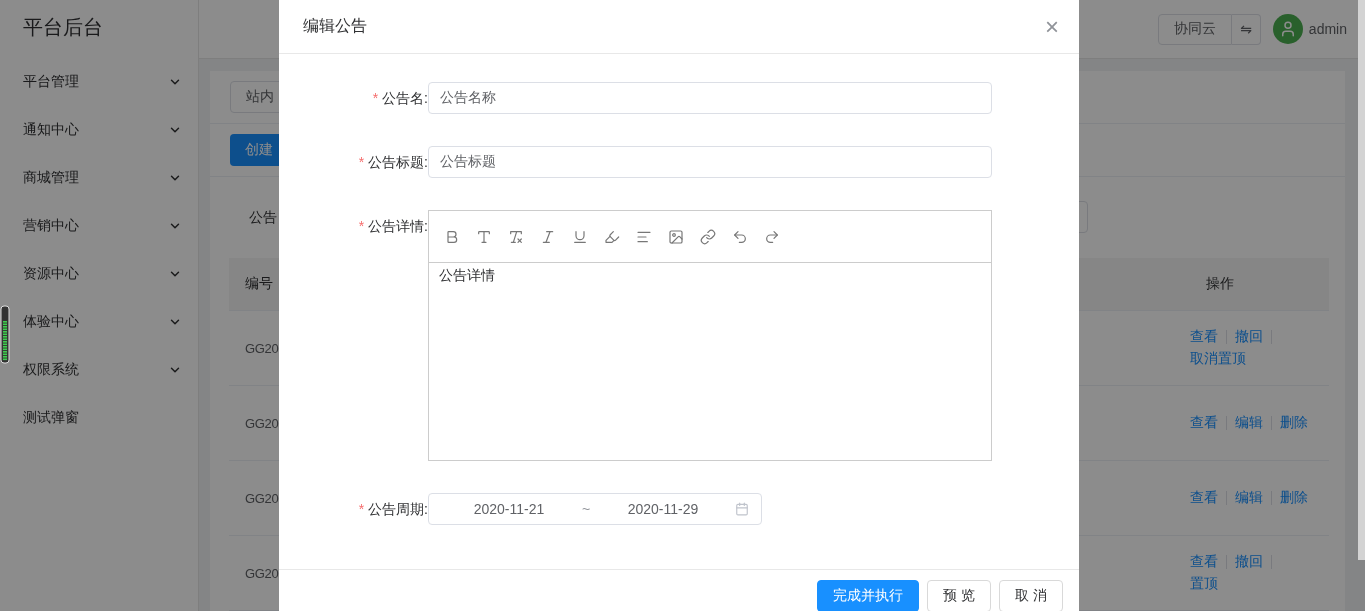  What do you see at coordinates (772, 236) in the screenshot?
I see `redo-icon` at bounding box center [772, 236].